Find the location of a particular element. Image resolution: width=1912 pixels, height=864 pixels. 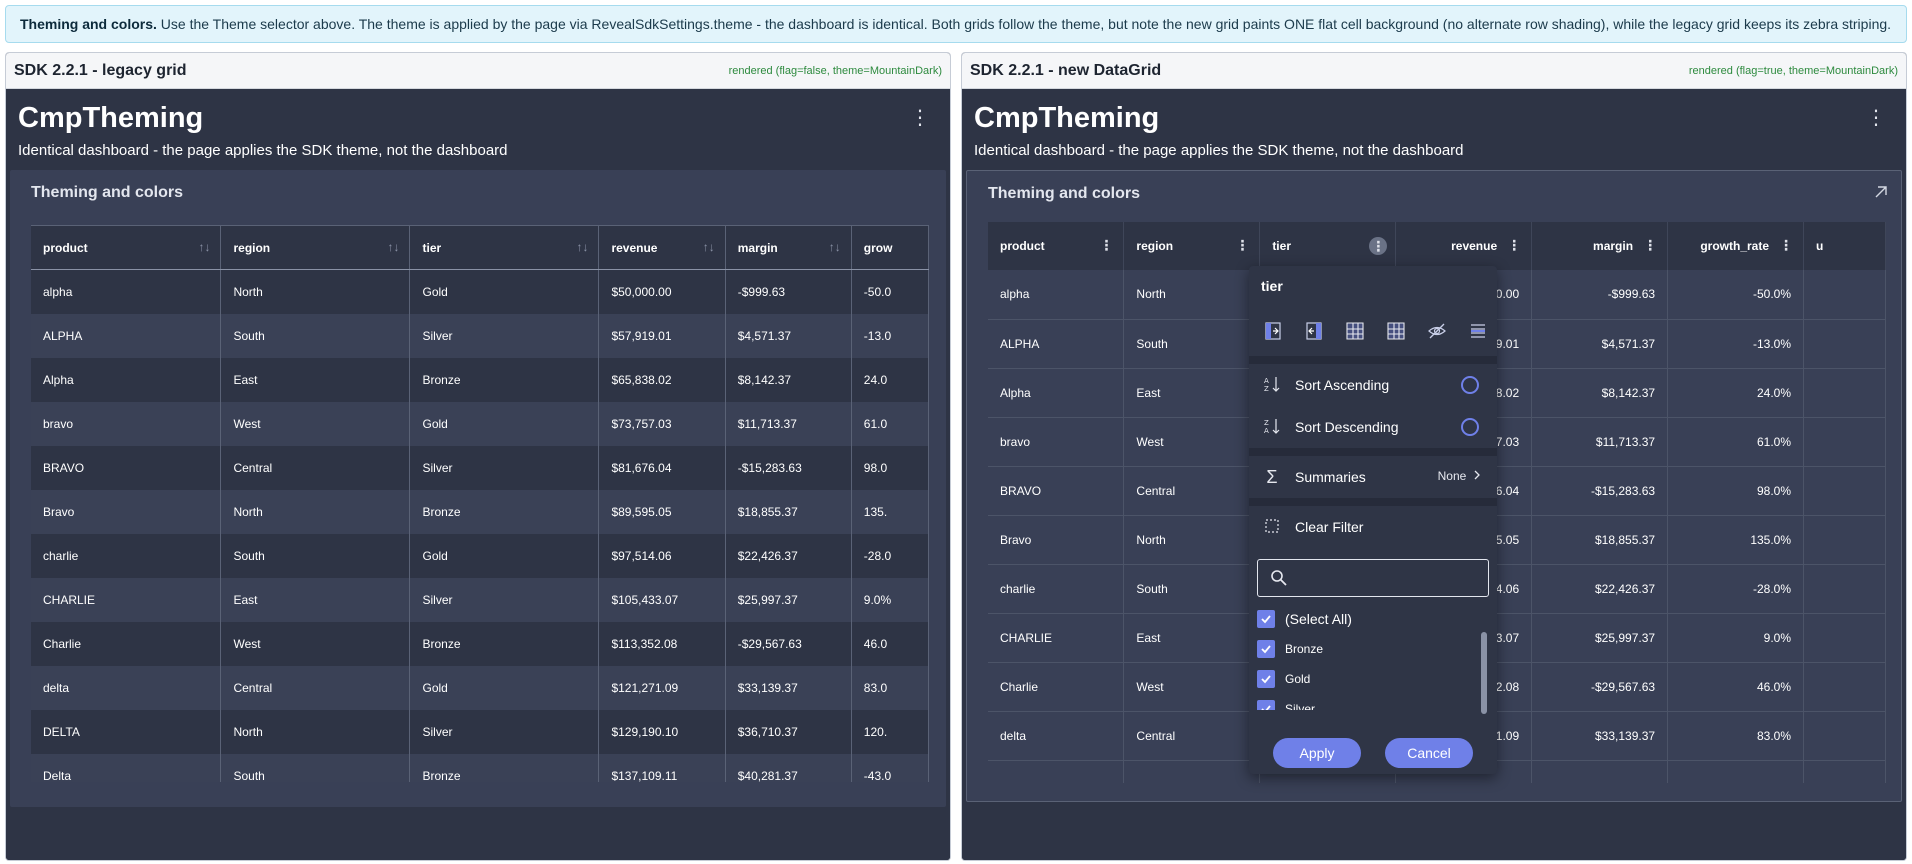

table-row: alpha North Gold $50,000.00 -$999.63 -50.0 is located at coordinates (480, 291).